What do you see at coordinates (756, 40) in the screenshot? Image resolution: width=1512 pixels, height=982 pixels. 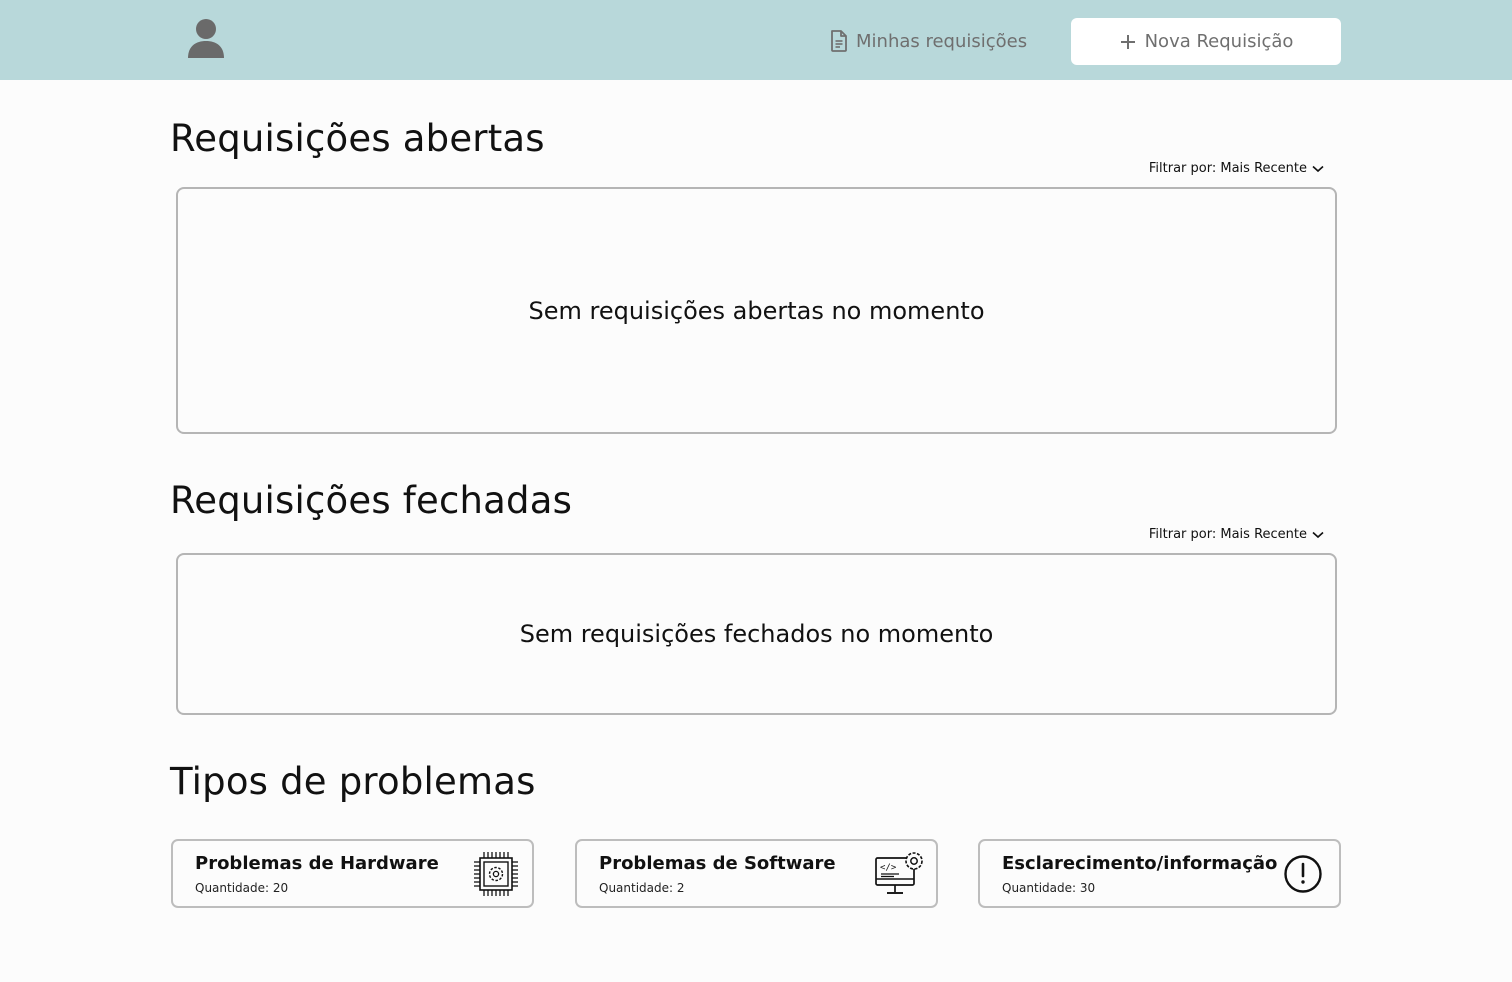 I see `top-bar: Minhas requisições Nova Requisição` at bounding box center [756, 40].